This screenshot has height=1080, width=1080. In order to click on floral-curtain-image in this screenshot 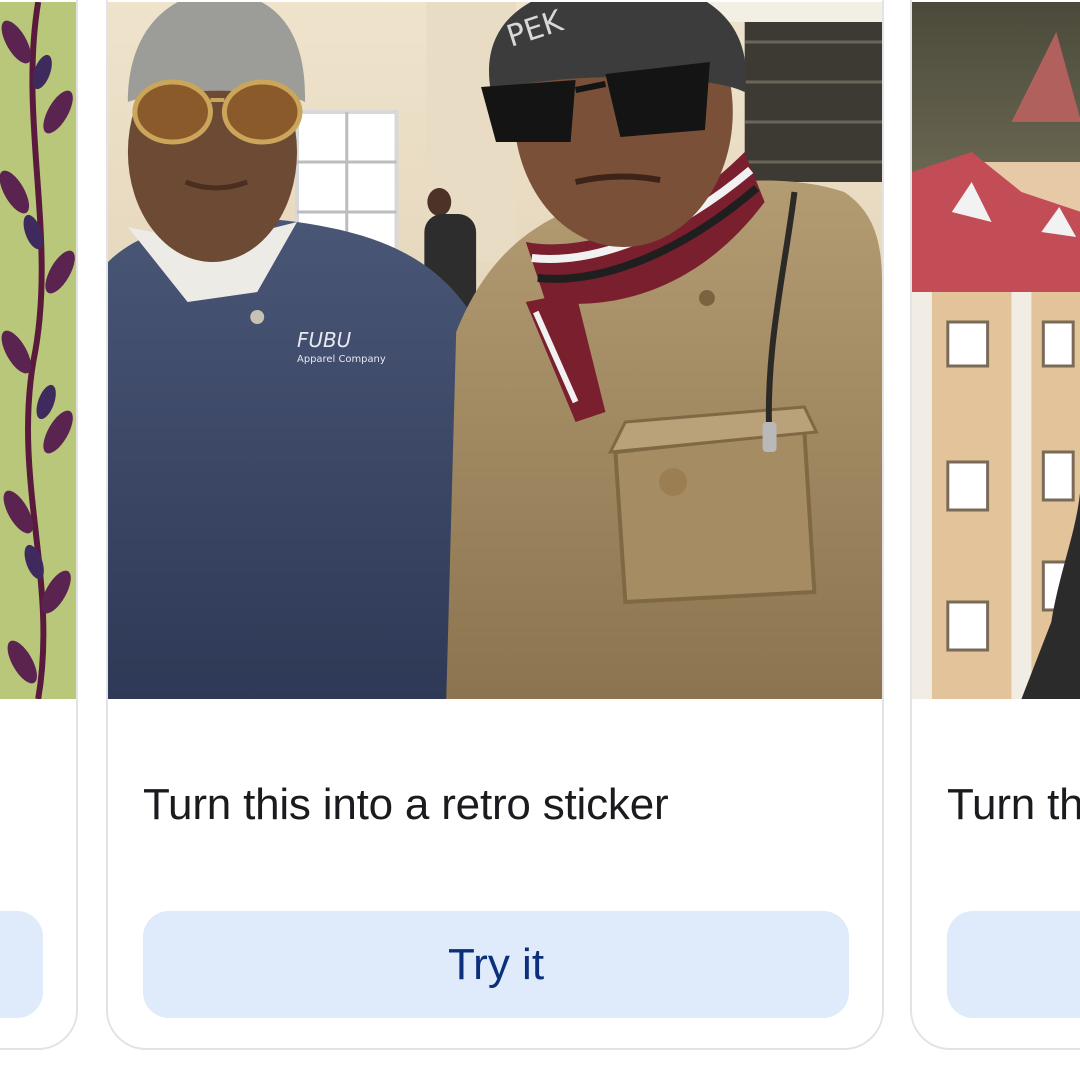, I will do `click(38, 350)`.